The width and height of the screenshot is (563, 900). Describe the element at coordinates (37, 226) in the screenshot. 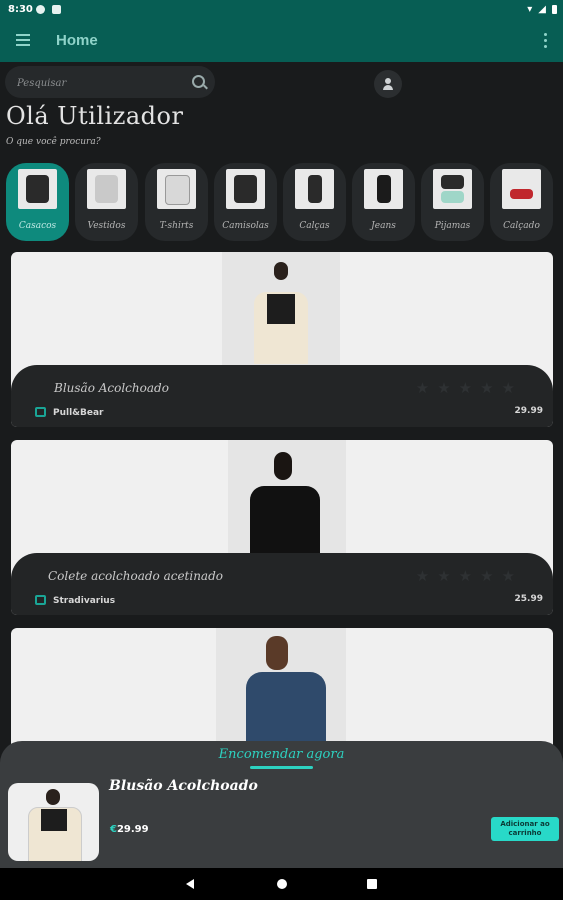

I see `category-label: Casacos` at that location.